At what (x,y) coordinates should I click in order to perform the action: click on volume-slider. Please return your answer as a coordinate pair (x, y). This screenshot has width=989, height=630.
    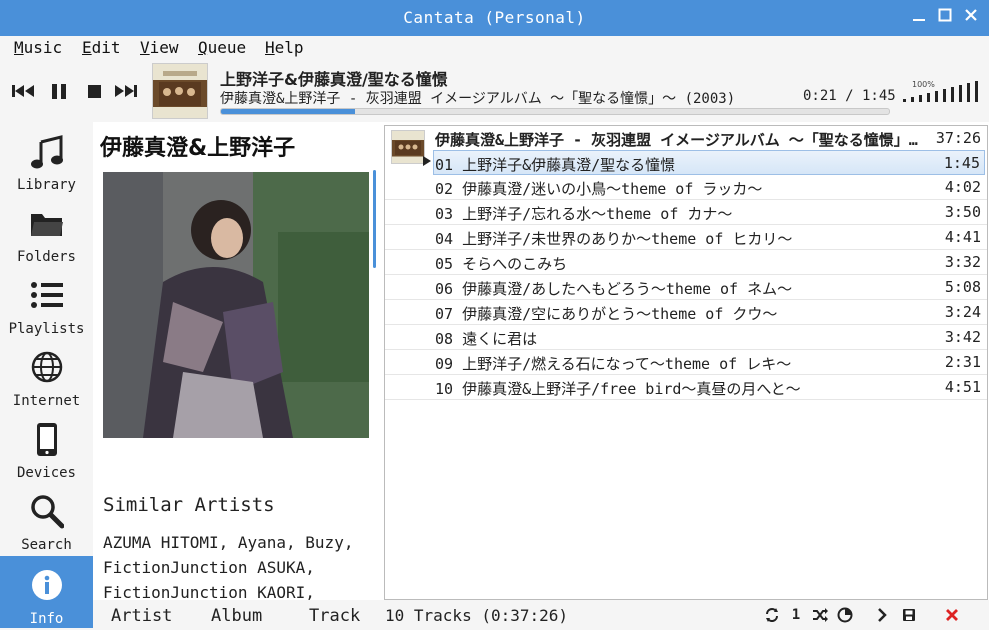
    Looking at the image, I should click on (943, 91).